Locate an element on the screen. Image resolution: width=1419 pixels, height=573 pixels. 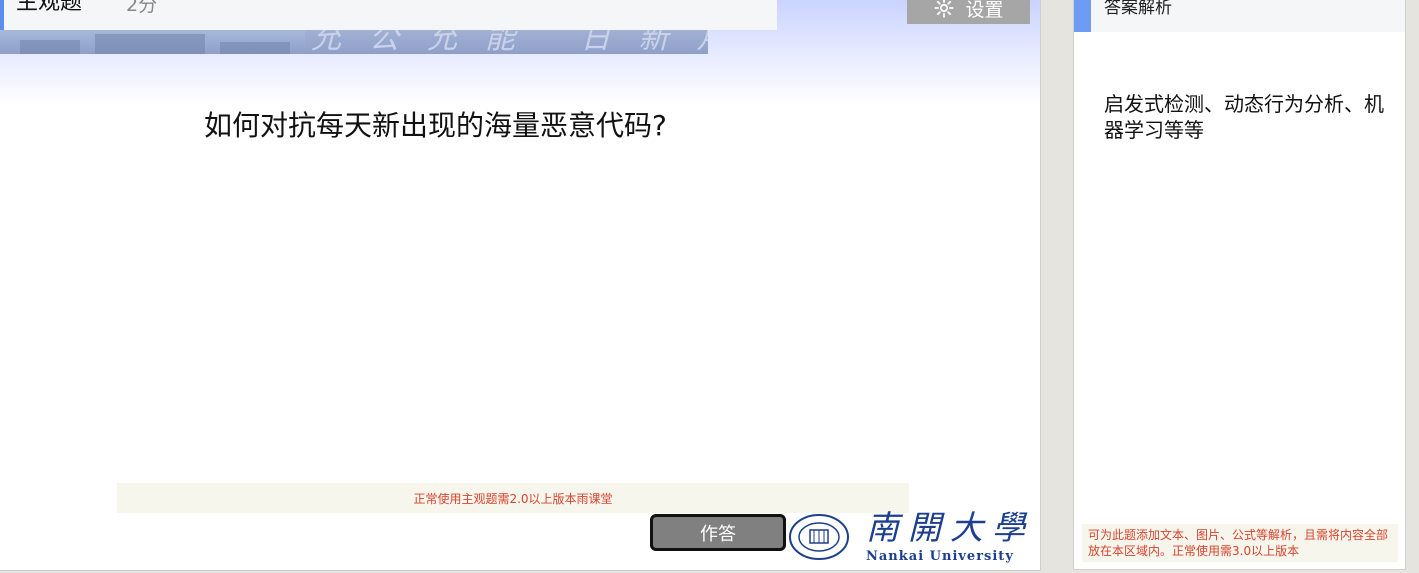
university-name-cn: 南開大學 is located at coordinates (950, 527).